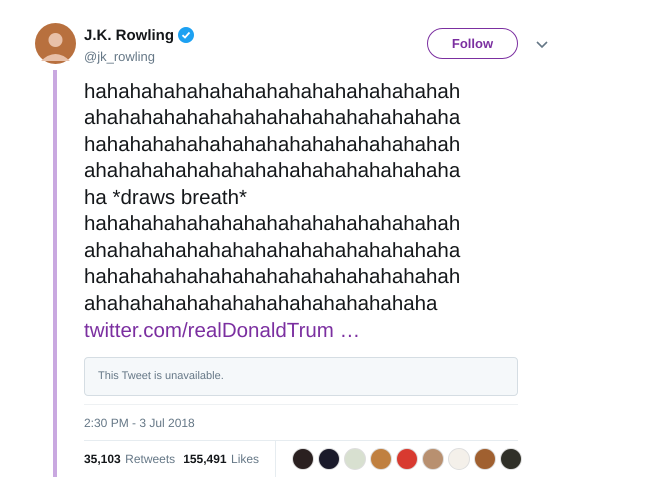 This screenshot has width=650, height=477. I want to click on chevron-icon, so click(542, 45).